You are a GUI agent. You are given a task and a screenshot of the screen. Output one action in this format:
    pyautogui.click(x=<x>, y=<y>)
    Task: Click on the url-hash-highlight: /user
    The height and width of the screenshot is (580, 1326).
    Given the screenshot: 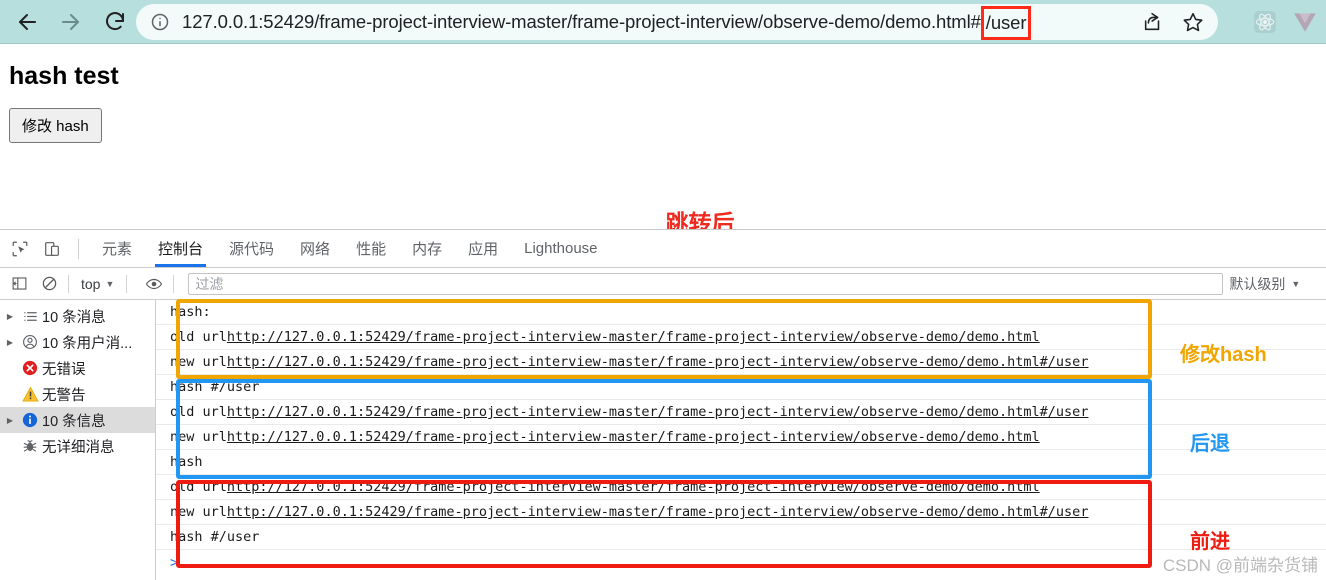 What is the action you would take?
    pyautogui.click(x=1006, y=23)
    